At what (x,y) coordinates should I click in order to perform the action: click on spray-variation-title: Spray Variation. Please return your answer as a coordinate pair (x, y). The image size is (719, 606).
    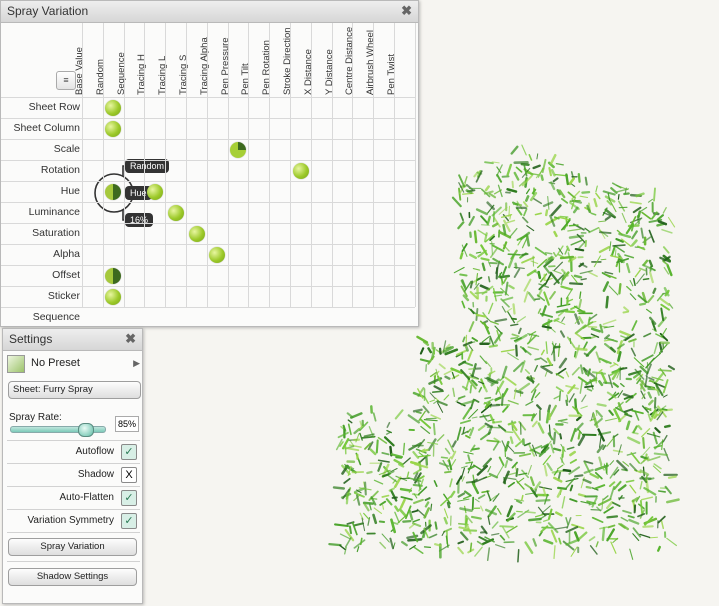
    Looking at the image, I should click on (48, 11).